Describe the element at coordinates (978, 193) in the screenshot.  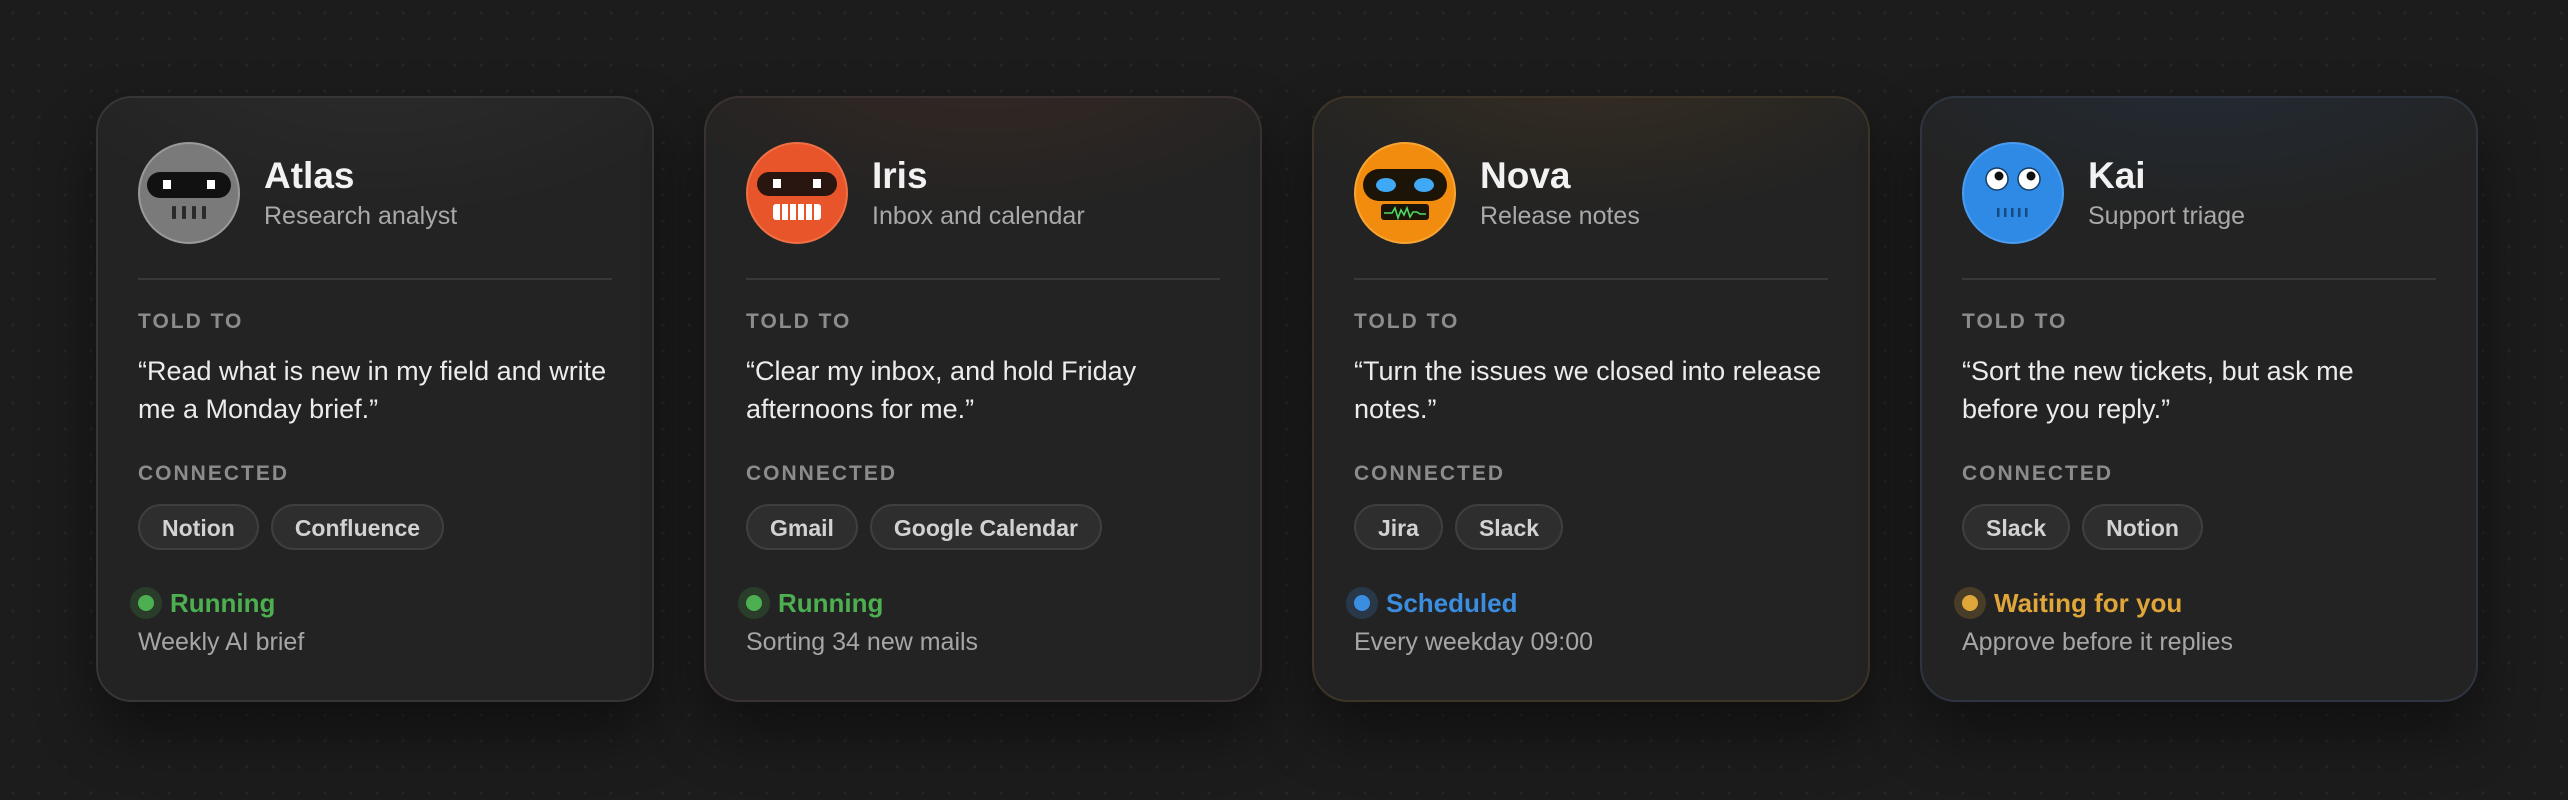
I see `agent-title-block: Iris Inbox and calendar` at that location.